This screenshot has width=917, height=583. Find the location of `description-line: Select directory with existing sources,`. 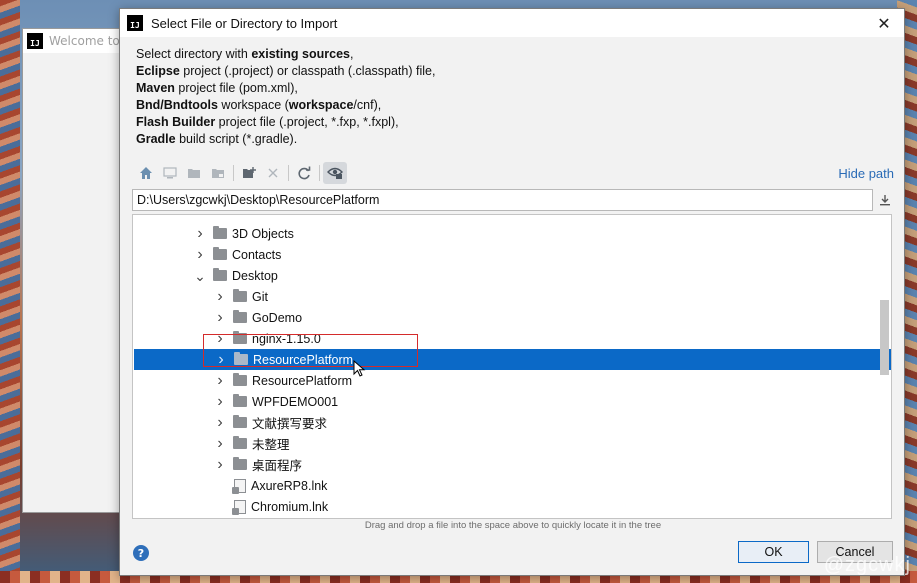

description-line: Select directory with existing sources, is located at coordinates (245, 54).